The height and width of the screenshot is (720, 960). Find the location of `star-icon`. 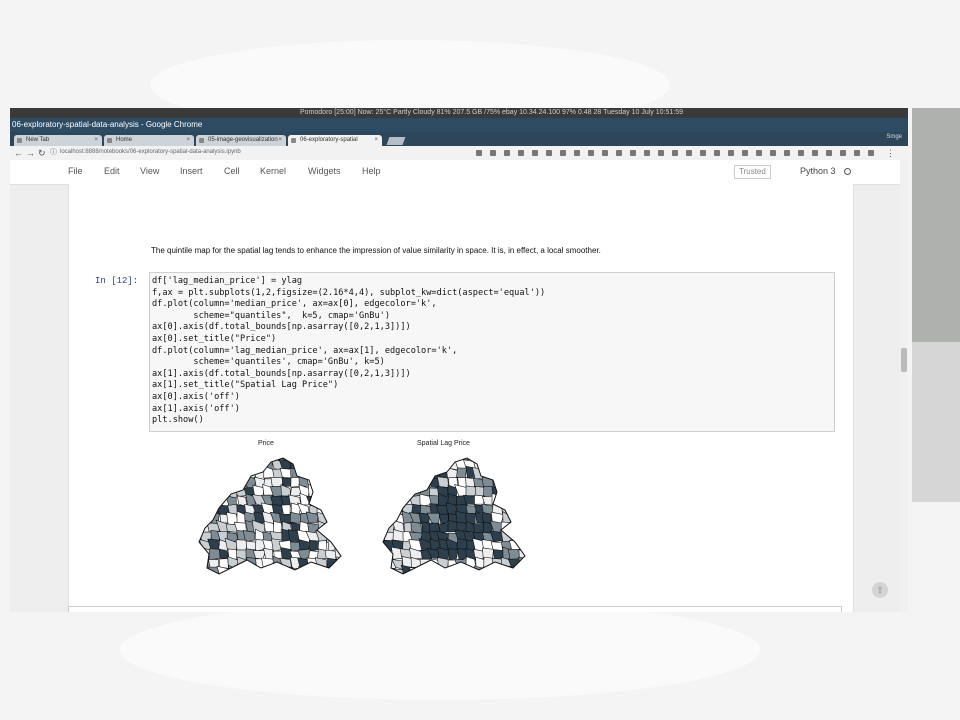

star-icon is located at coordinates (479, 153).